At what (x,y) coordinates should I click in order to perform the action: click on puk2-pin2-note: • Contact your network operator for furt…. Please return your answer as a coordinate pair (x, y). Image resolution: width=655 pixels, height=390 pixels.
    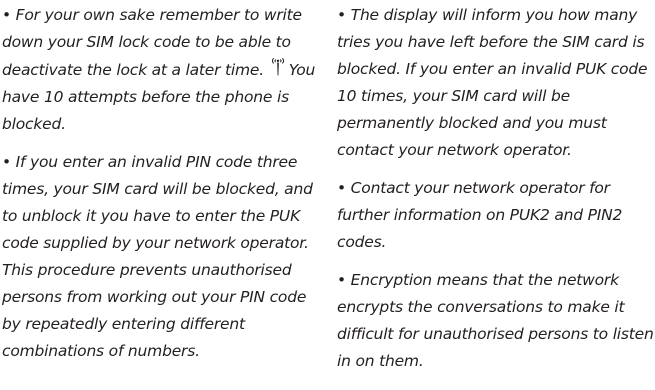
    Looking at the image, I should click on (480, 215).